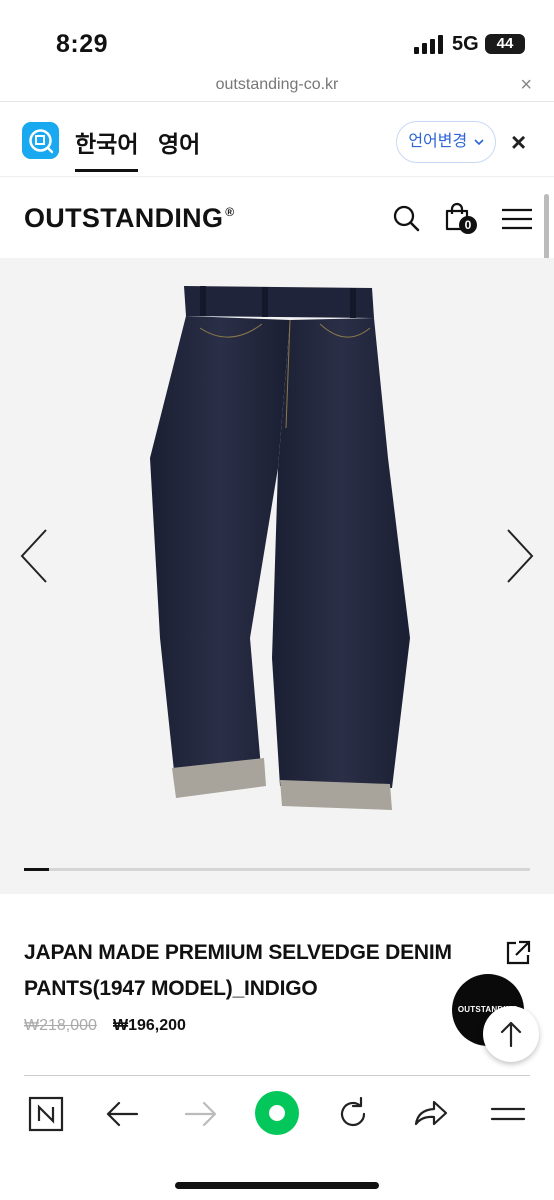 This screenshot has width=554, height=1200. What do you see at coordinates (353, 1114) in the screenshot?
I see `reload-icon` at bounding box center [353, 1114].